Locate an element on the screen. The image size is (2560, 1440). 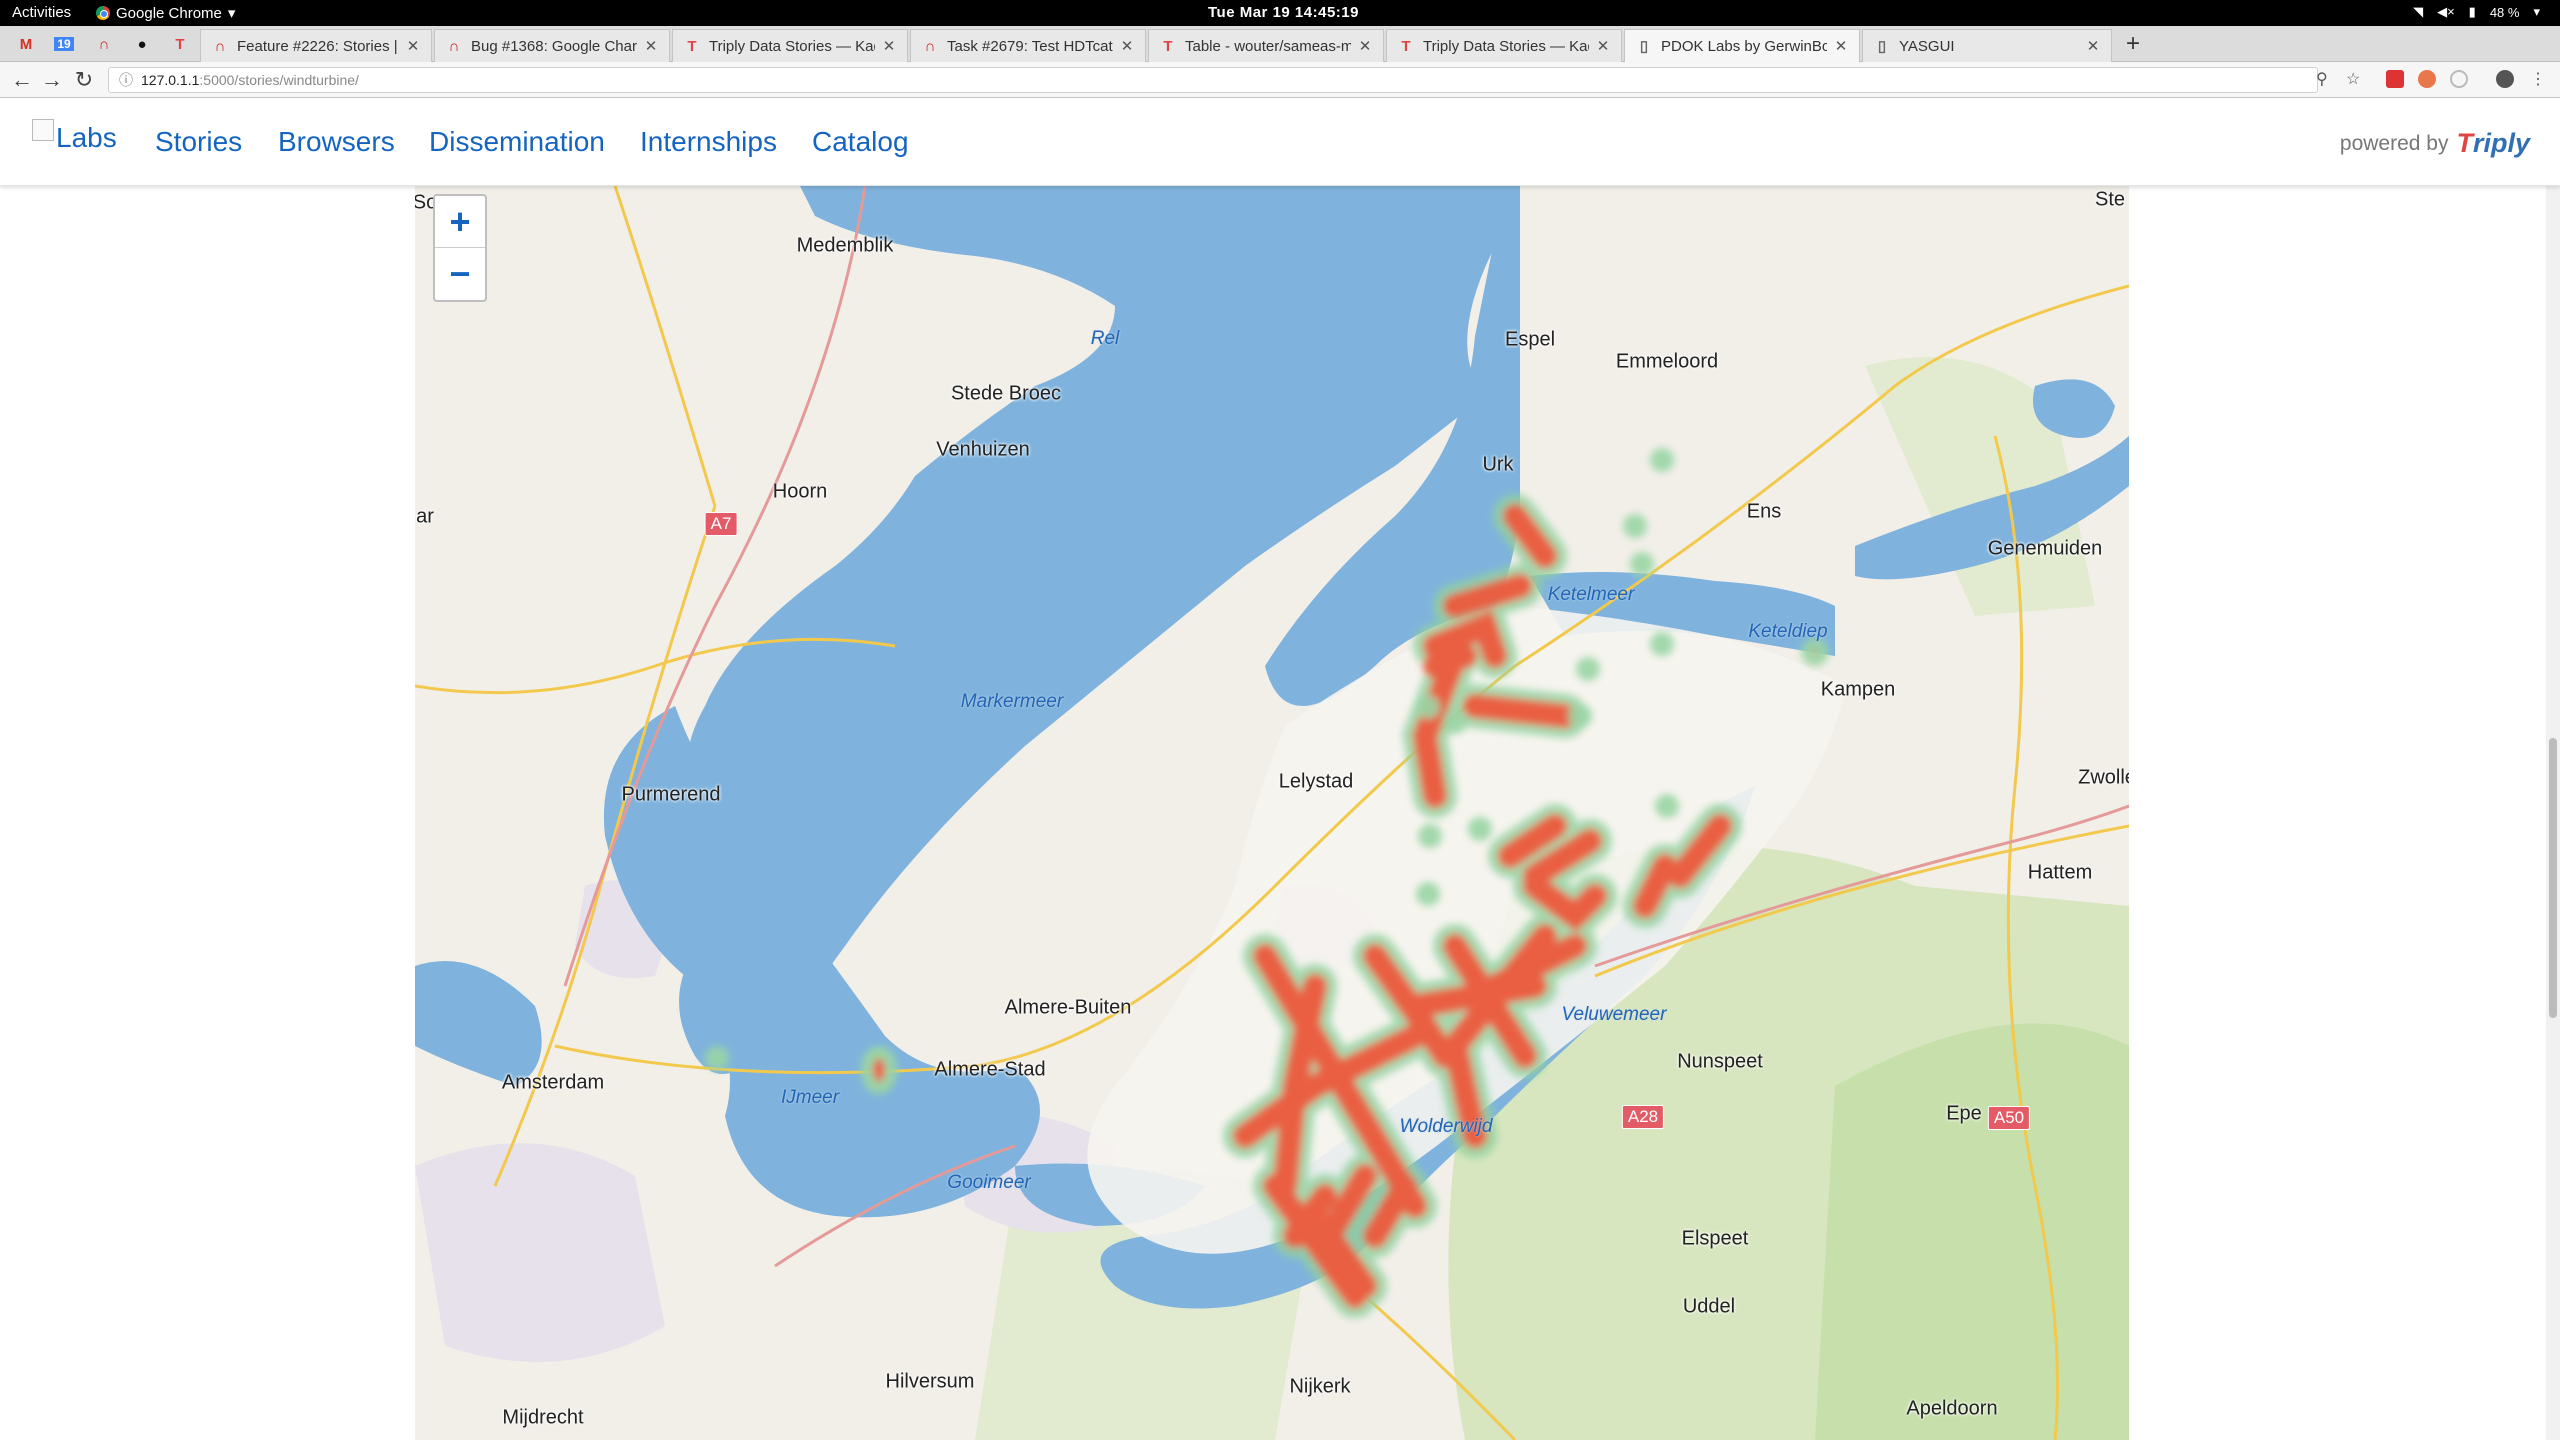
zoom-out-button: − is located at coordinates (460, 274).